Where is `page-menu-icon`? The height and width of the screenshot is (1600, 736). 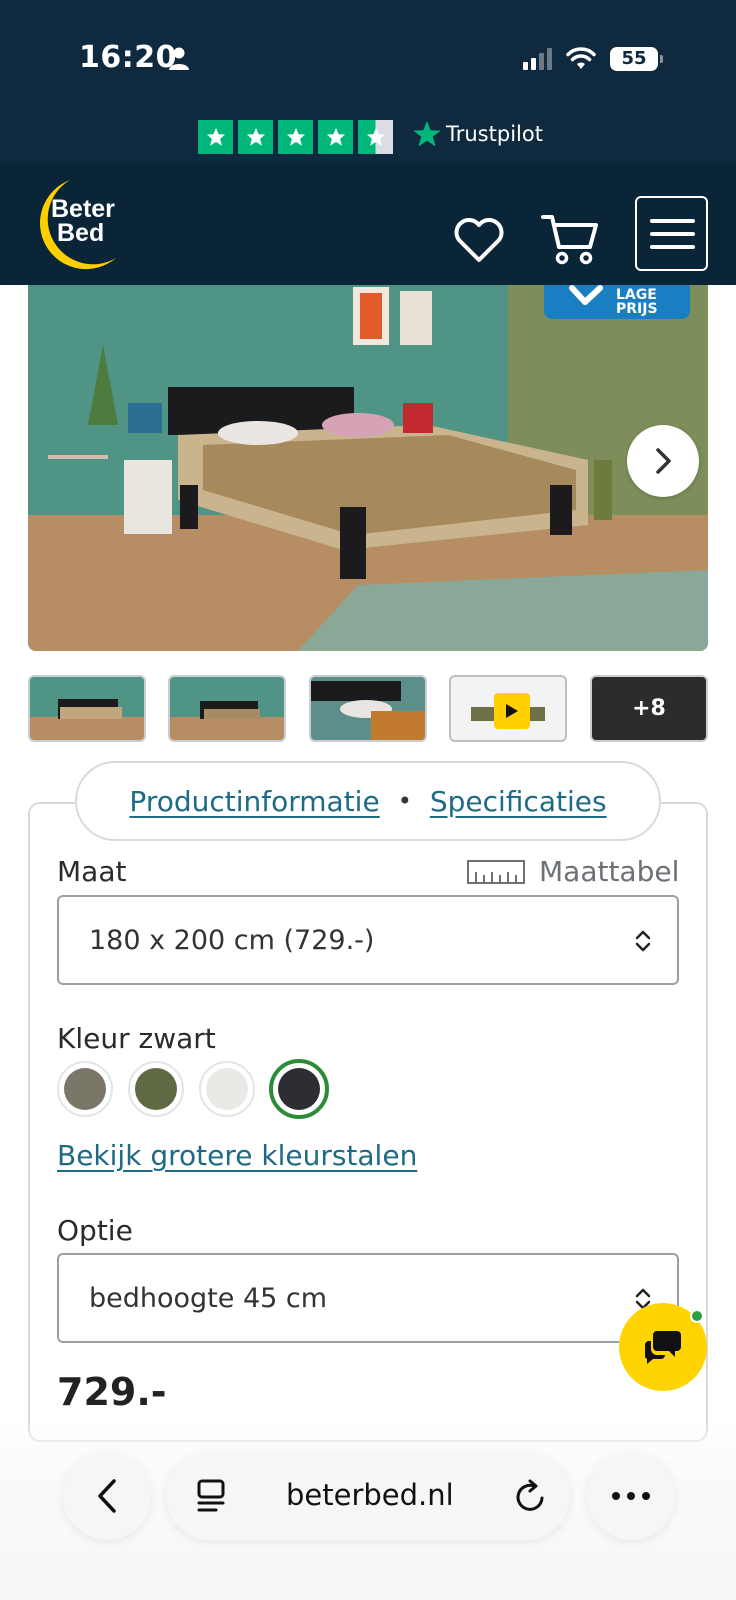 page-menu-icon is located at coordinates (211, 1495).